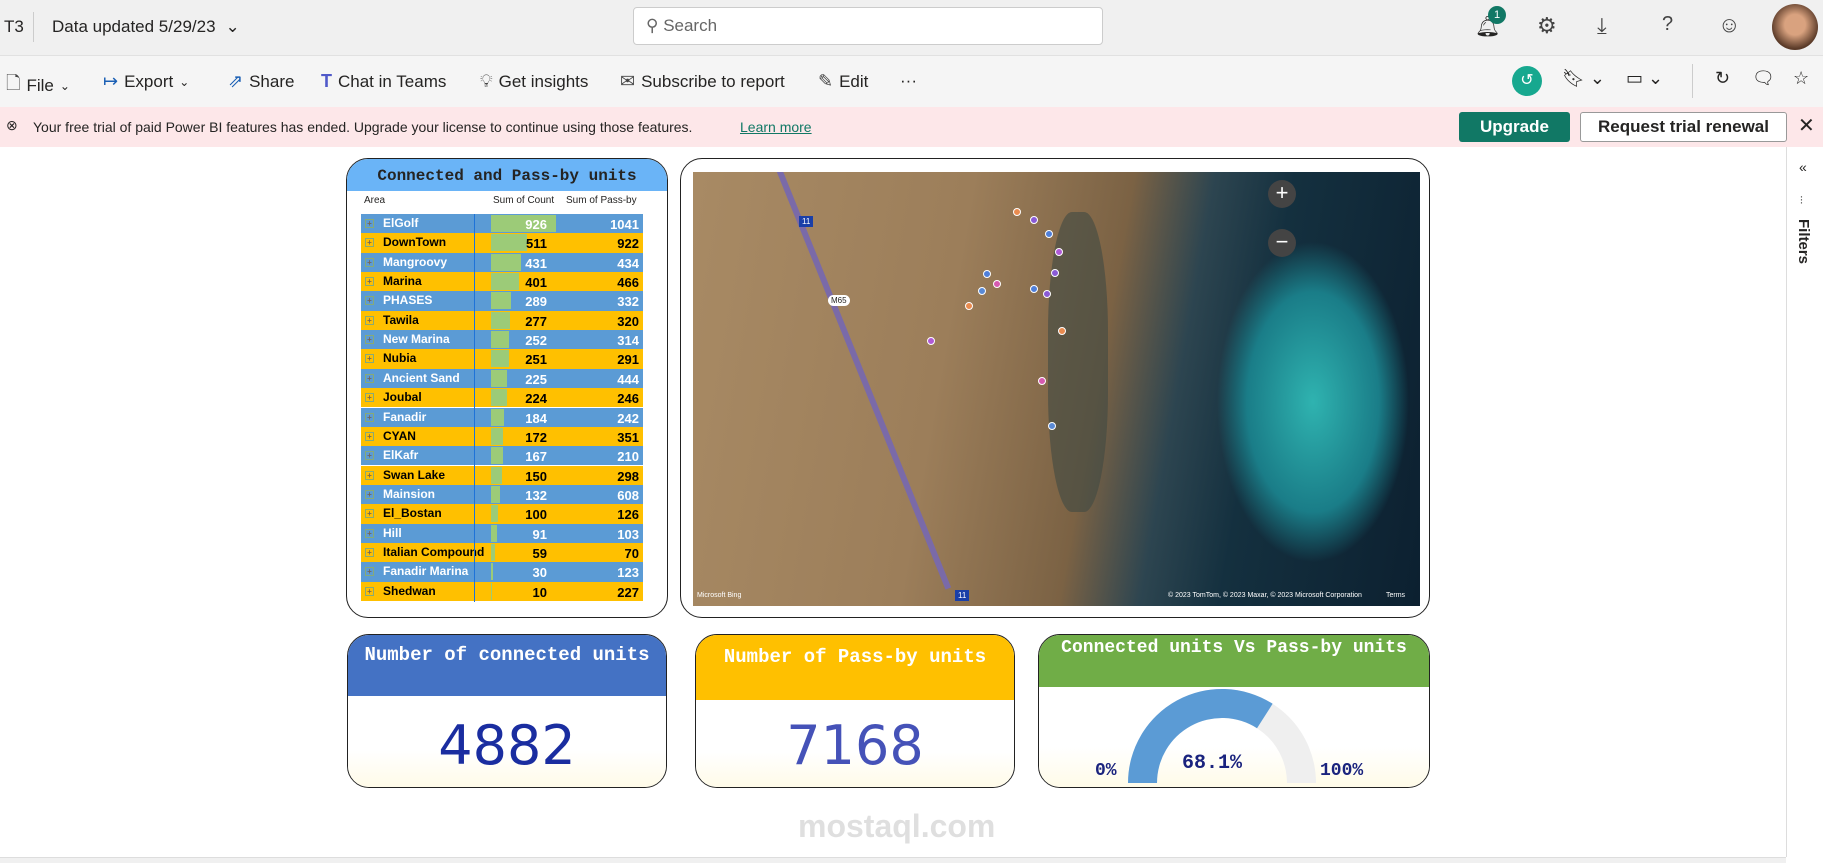 The height and width of the screenshot is (863, 1823). Describe the element at coordinates (1644, 78) in the screenshot. I see `view-icon: ▭ ⌄` at that location.